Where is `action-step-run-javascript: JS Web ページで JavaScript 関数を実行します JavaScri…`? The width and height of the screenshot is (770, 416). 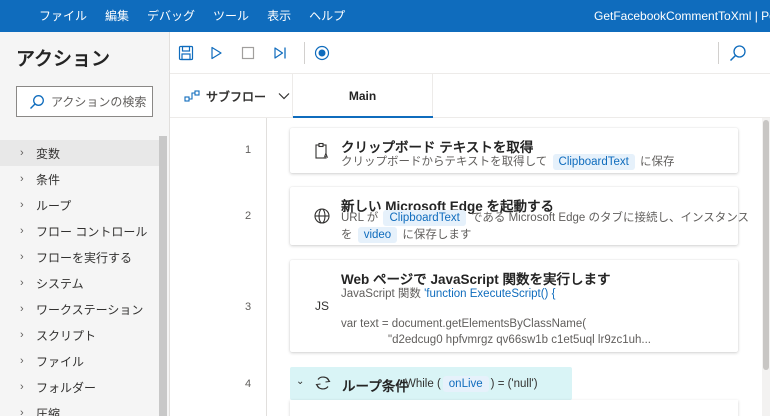 action-step-run-javascript: JS Web ページで JavaScript 関数を実行します JavaScri… is located at coordinates (514, 306).